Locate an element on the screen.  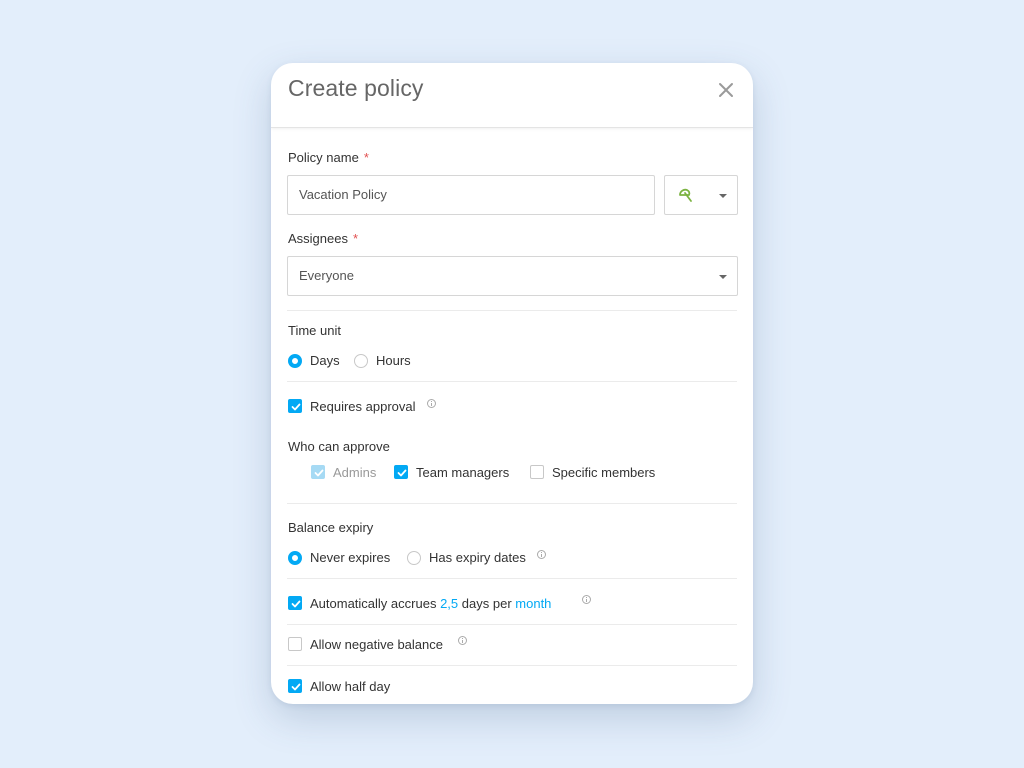
accrual-amount-link: 2,5 is located at coordinates (449, 603).